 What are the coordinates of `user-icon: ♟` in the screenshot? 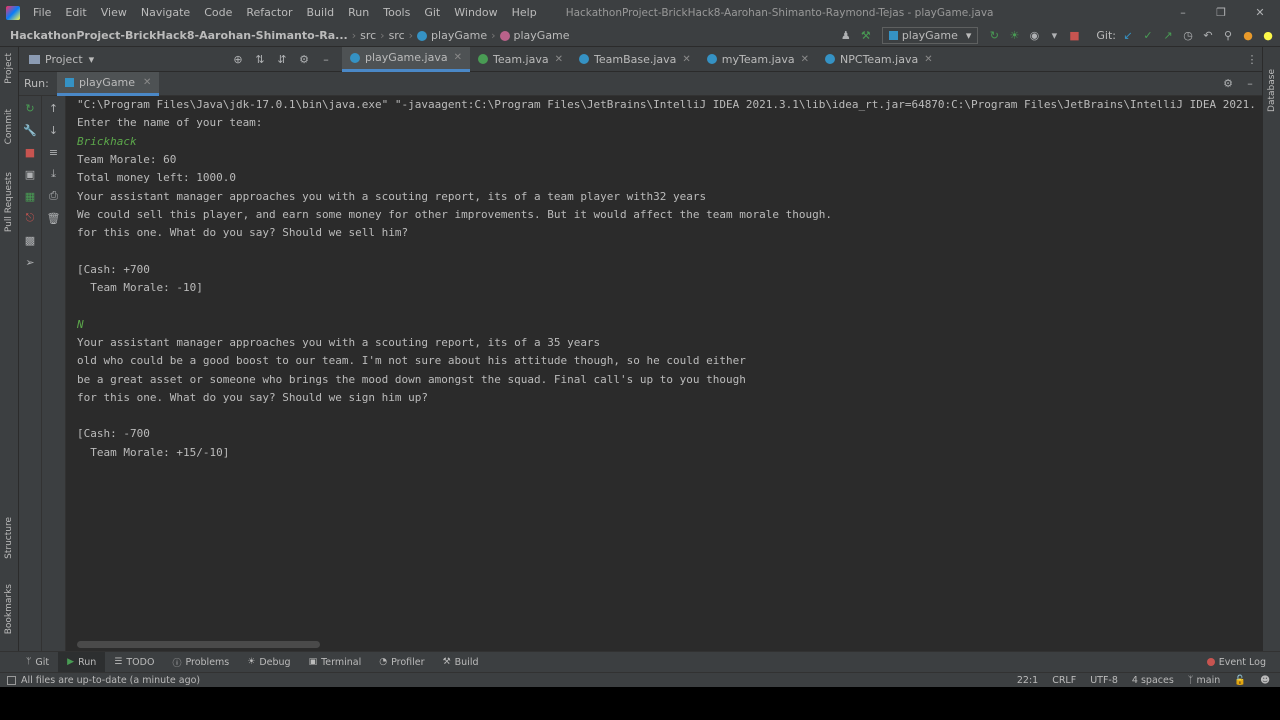 It's located at (846, 36).